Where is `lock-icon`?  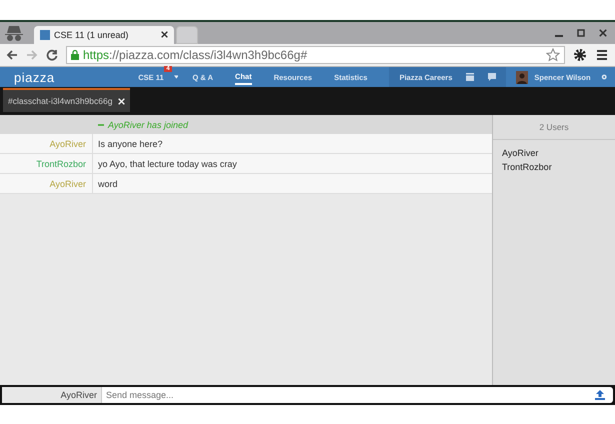
lock-icon is located at coordinates (75, 55).